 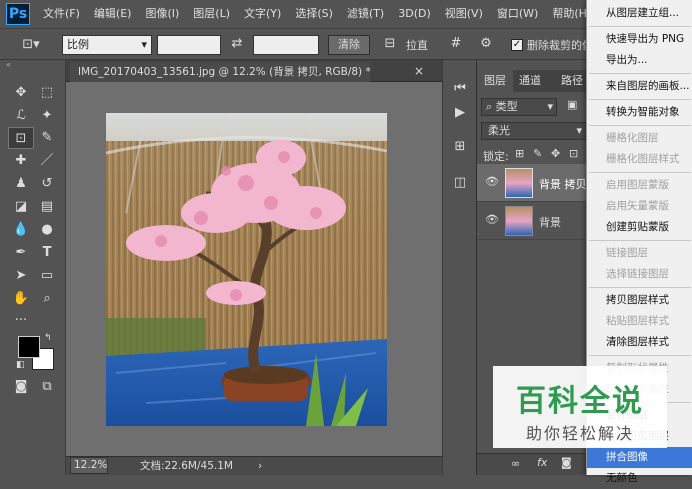 What do you see at coordinates (419, 71) in the screenshot?
I see `close-tab-icon: ×` at bounding box center [419, 71].